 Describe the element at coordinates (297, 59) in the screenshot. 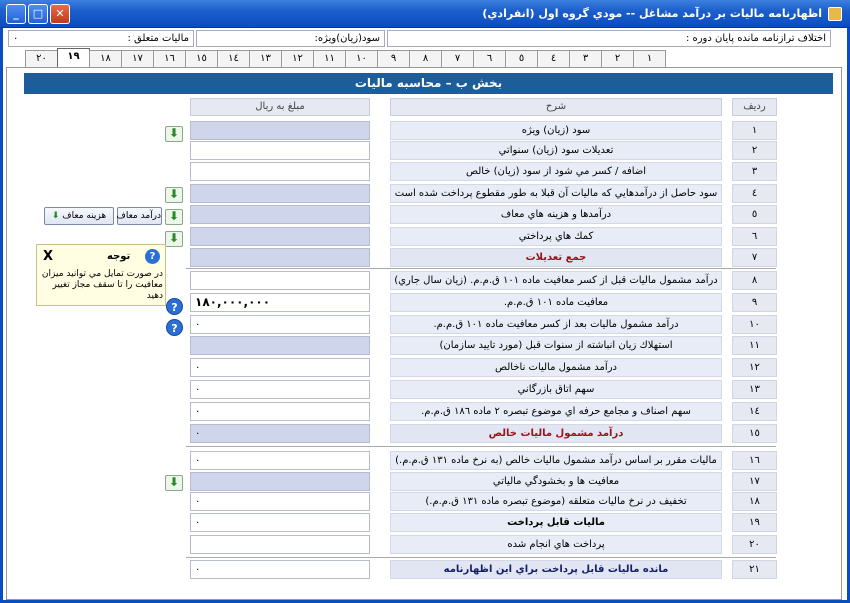

I see `tab-12: ١٢` at that location.